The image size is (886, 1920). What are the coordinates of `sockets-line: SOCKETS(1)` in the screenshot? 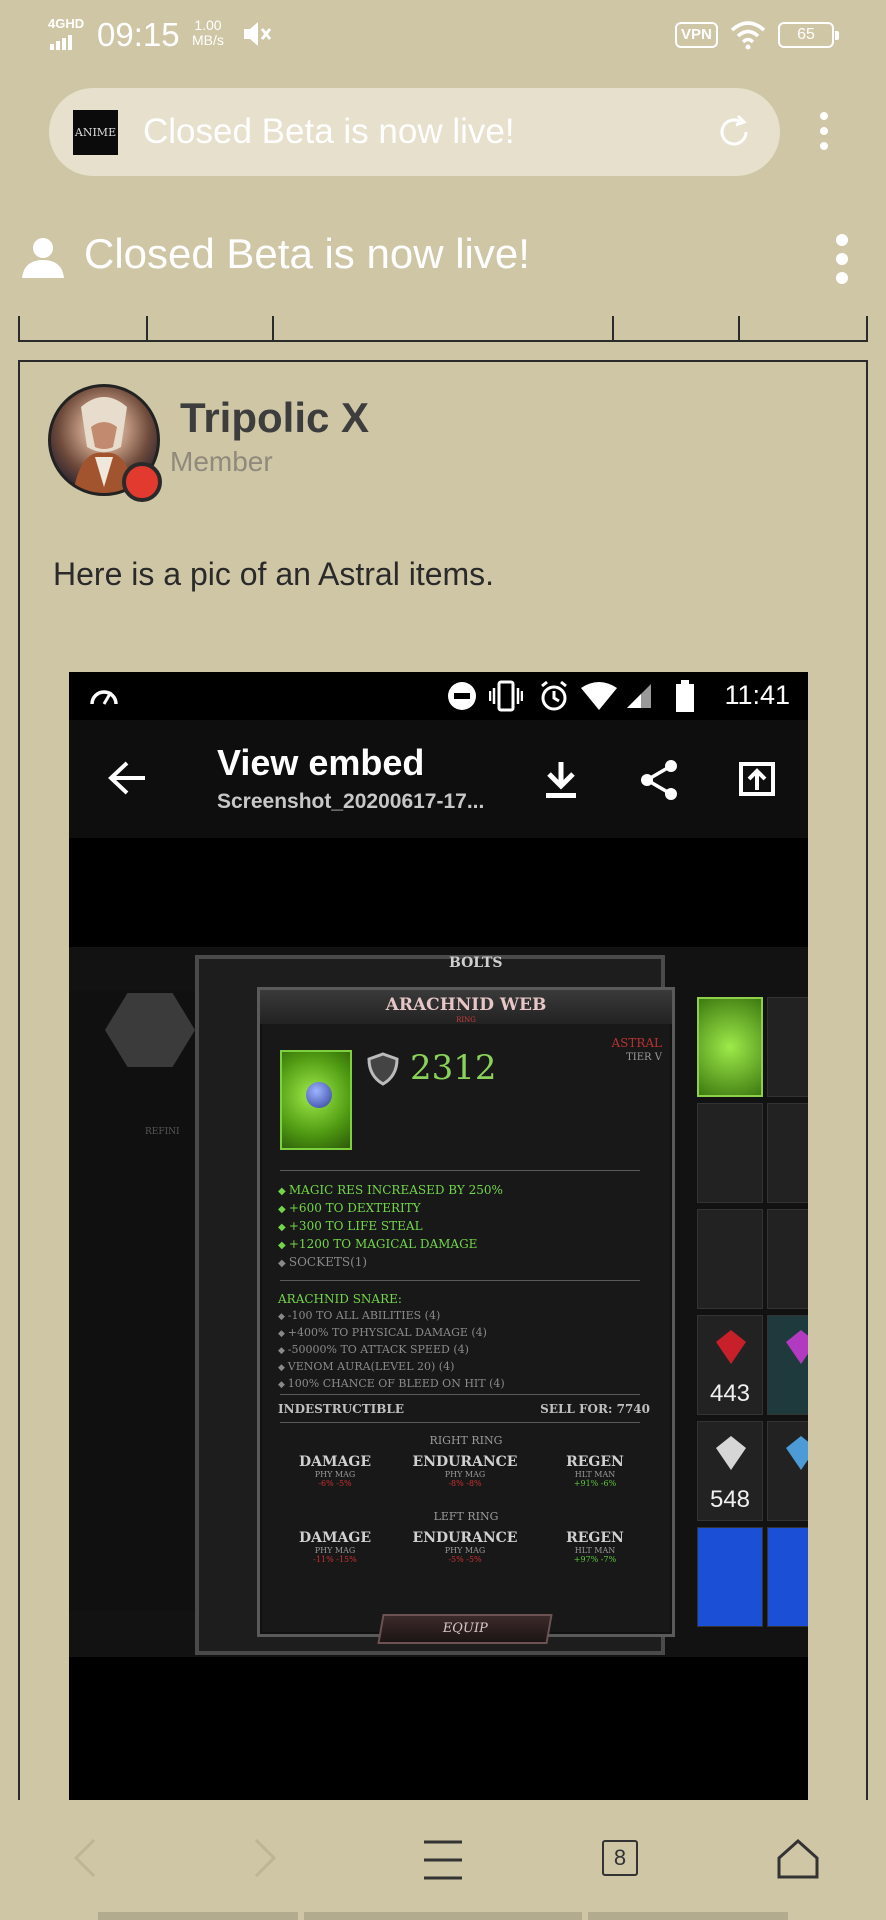 It's located at (390, 1263).